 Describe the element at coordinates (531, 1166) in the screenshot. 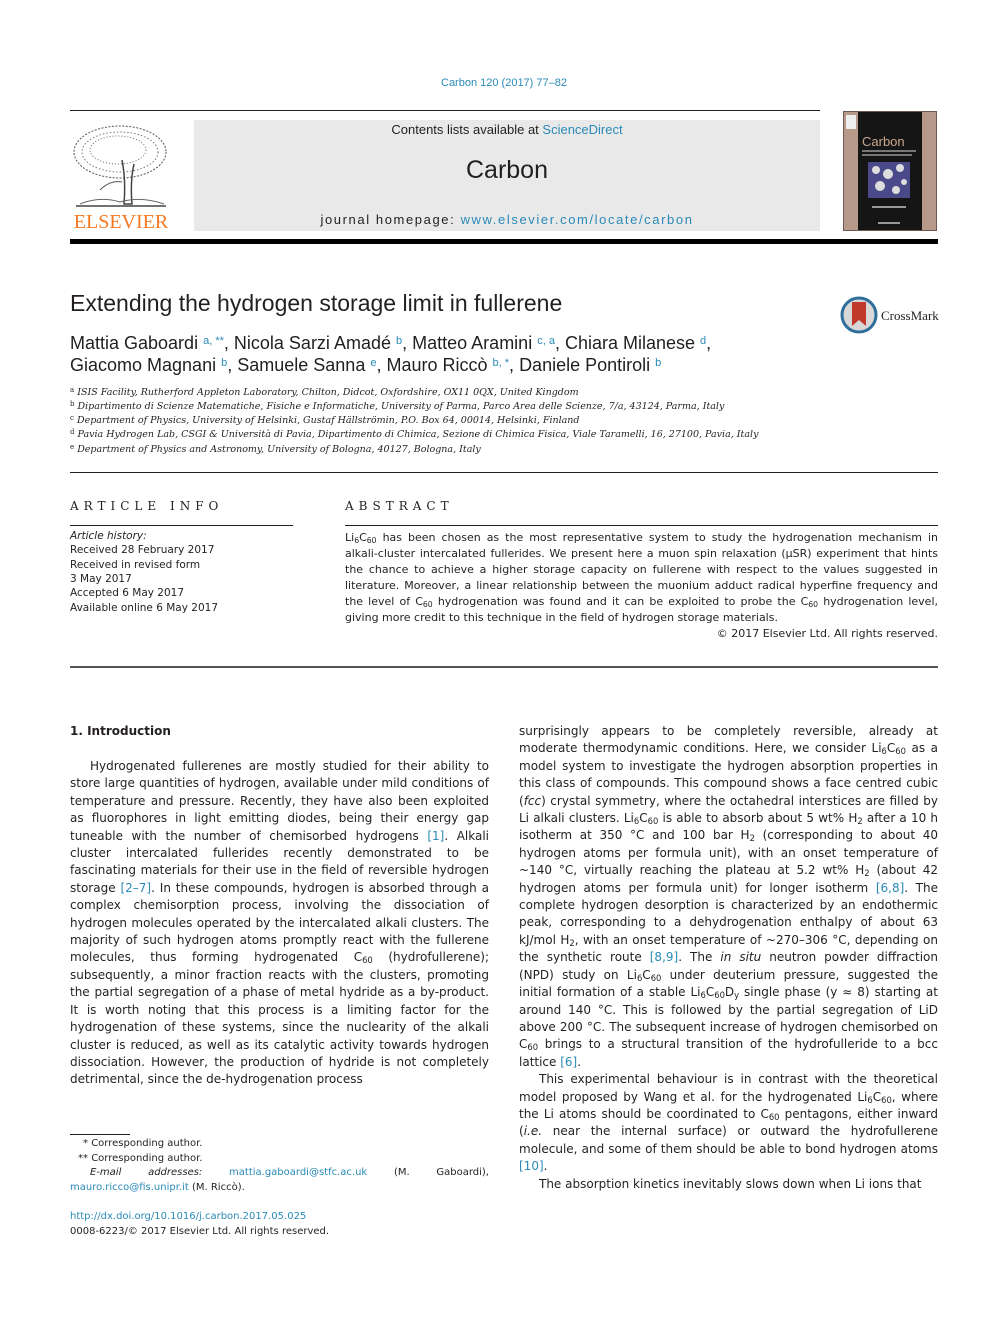

I see `citation-link: [10]` at that location.